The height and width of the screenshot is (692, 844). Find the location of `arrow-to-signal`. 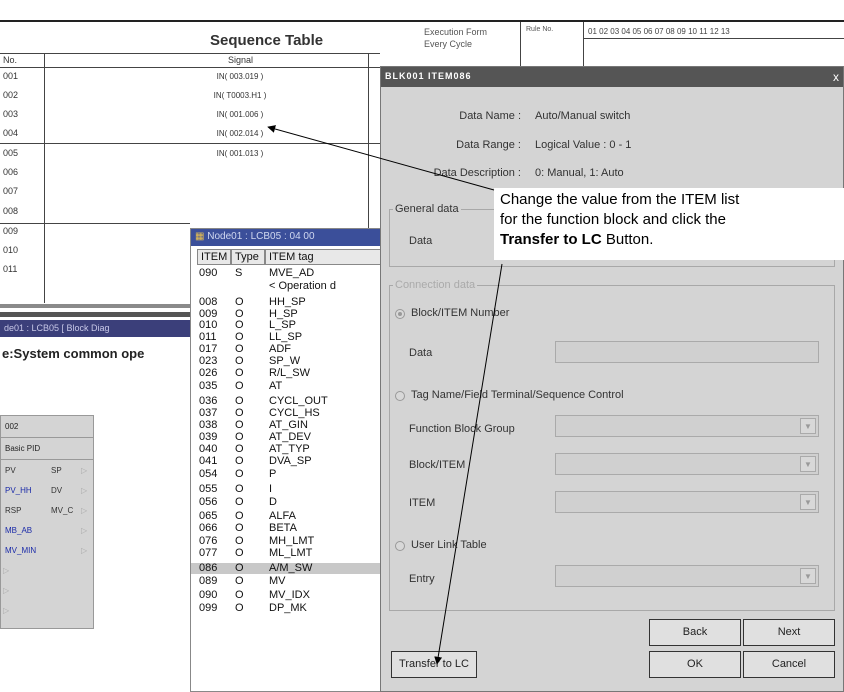

arrow-to-signal is located at coordinates (381, 158).